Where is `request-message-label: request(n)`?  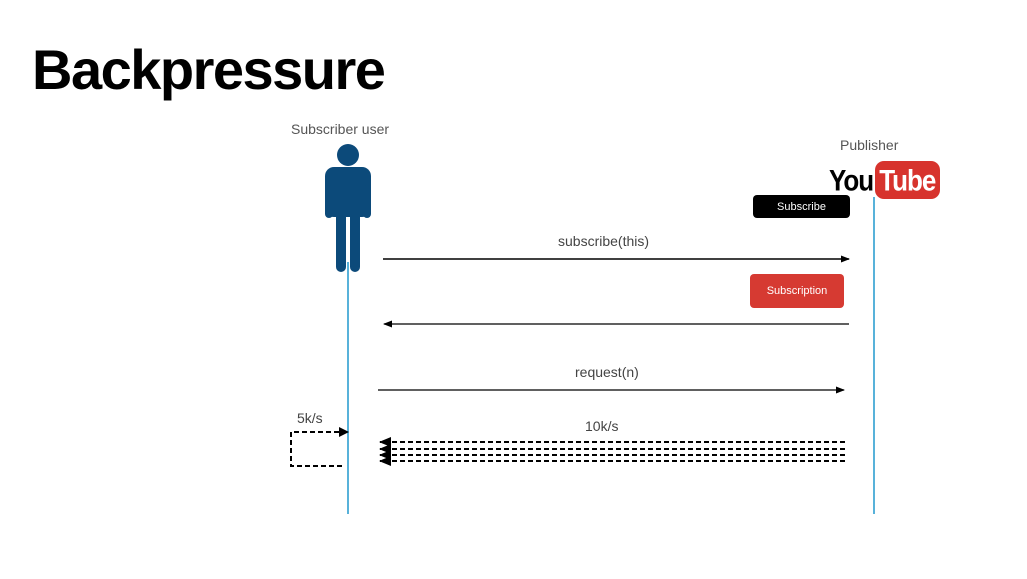
request-message-label: request(n) is located at coordinates (607, 372).